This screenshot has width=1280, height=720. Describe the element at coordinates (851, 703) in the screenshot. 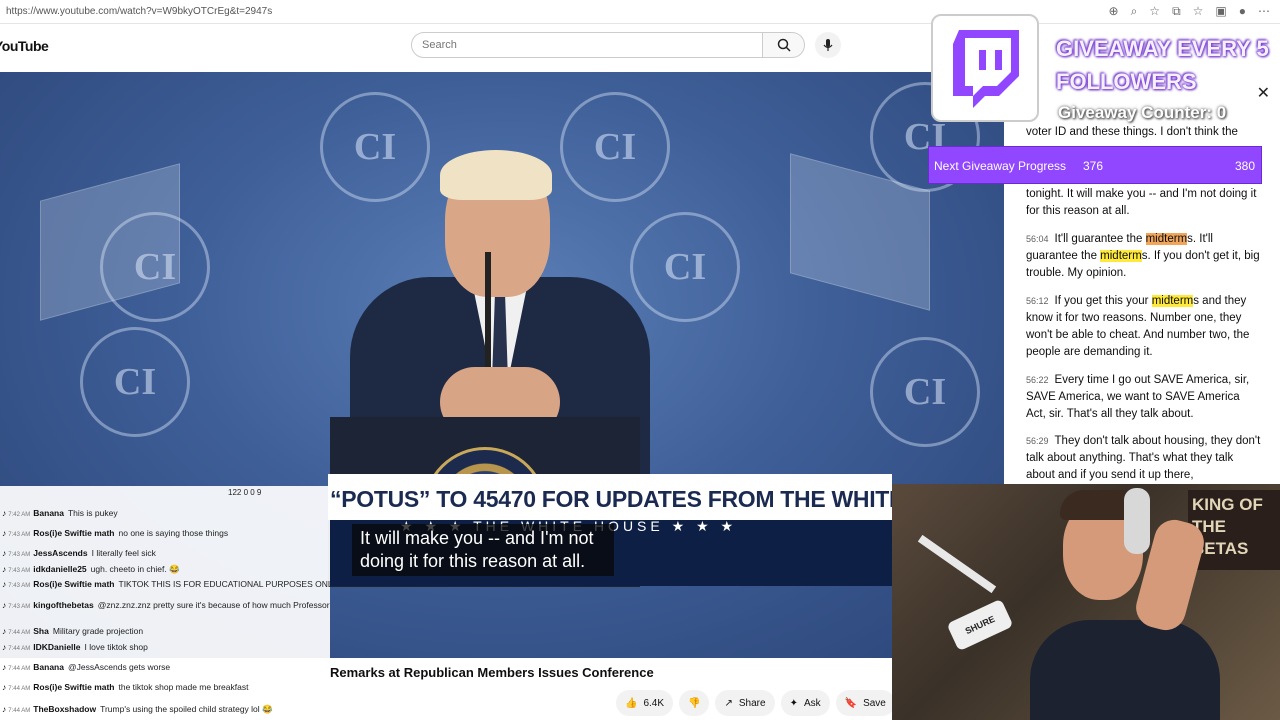

I see `bookmark-icon: 🔖` at that location.